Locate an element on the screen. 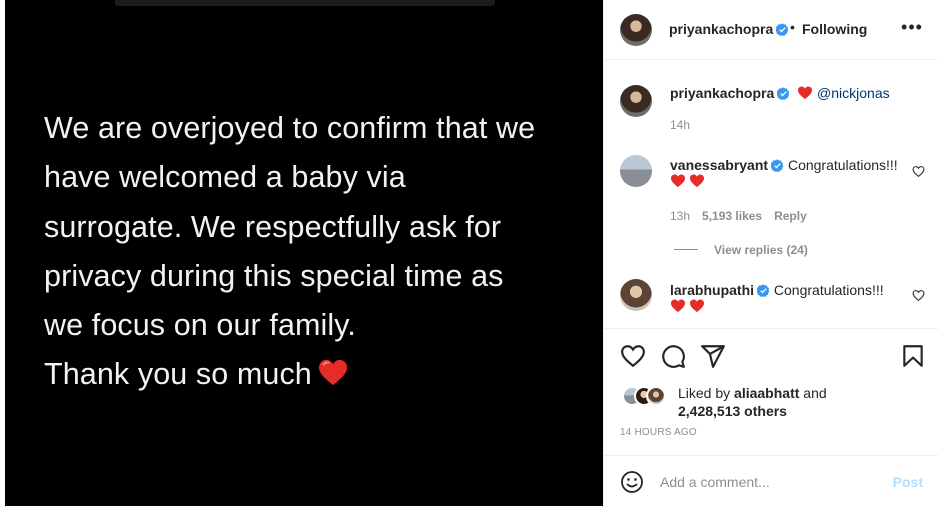 This screenshot has width=938, height=506. following-button: Following is located at coordinates (834, 29).